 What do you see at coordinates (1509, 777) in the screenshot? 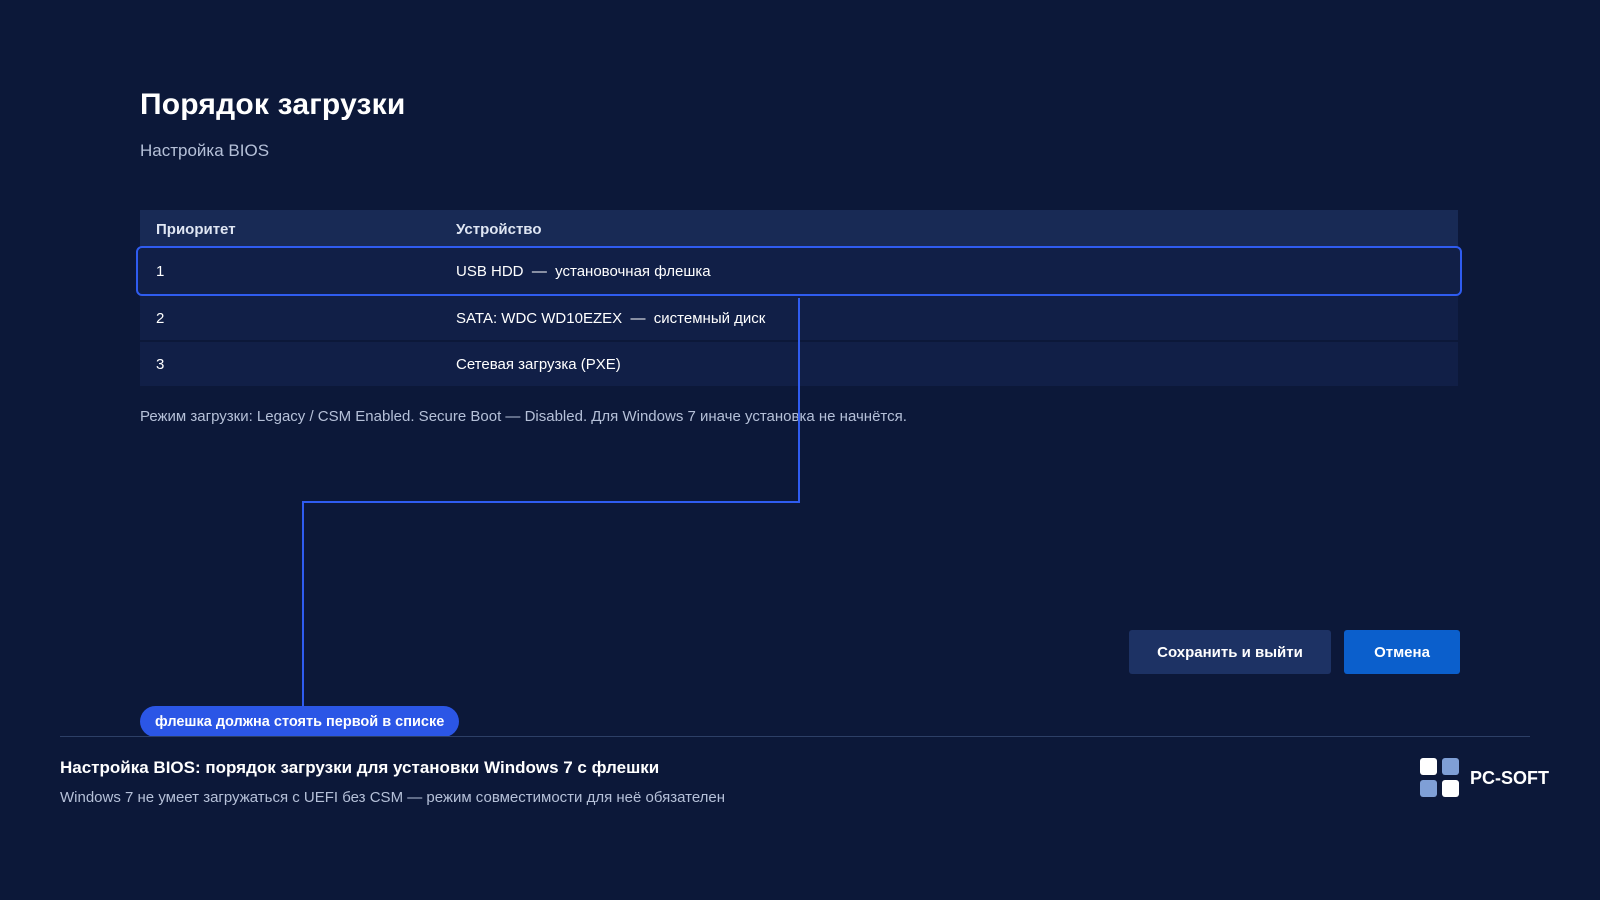
I see `brand-name: PC-SOFT` at bounding box center [1509, 777].